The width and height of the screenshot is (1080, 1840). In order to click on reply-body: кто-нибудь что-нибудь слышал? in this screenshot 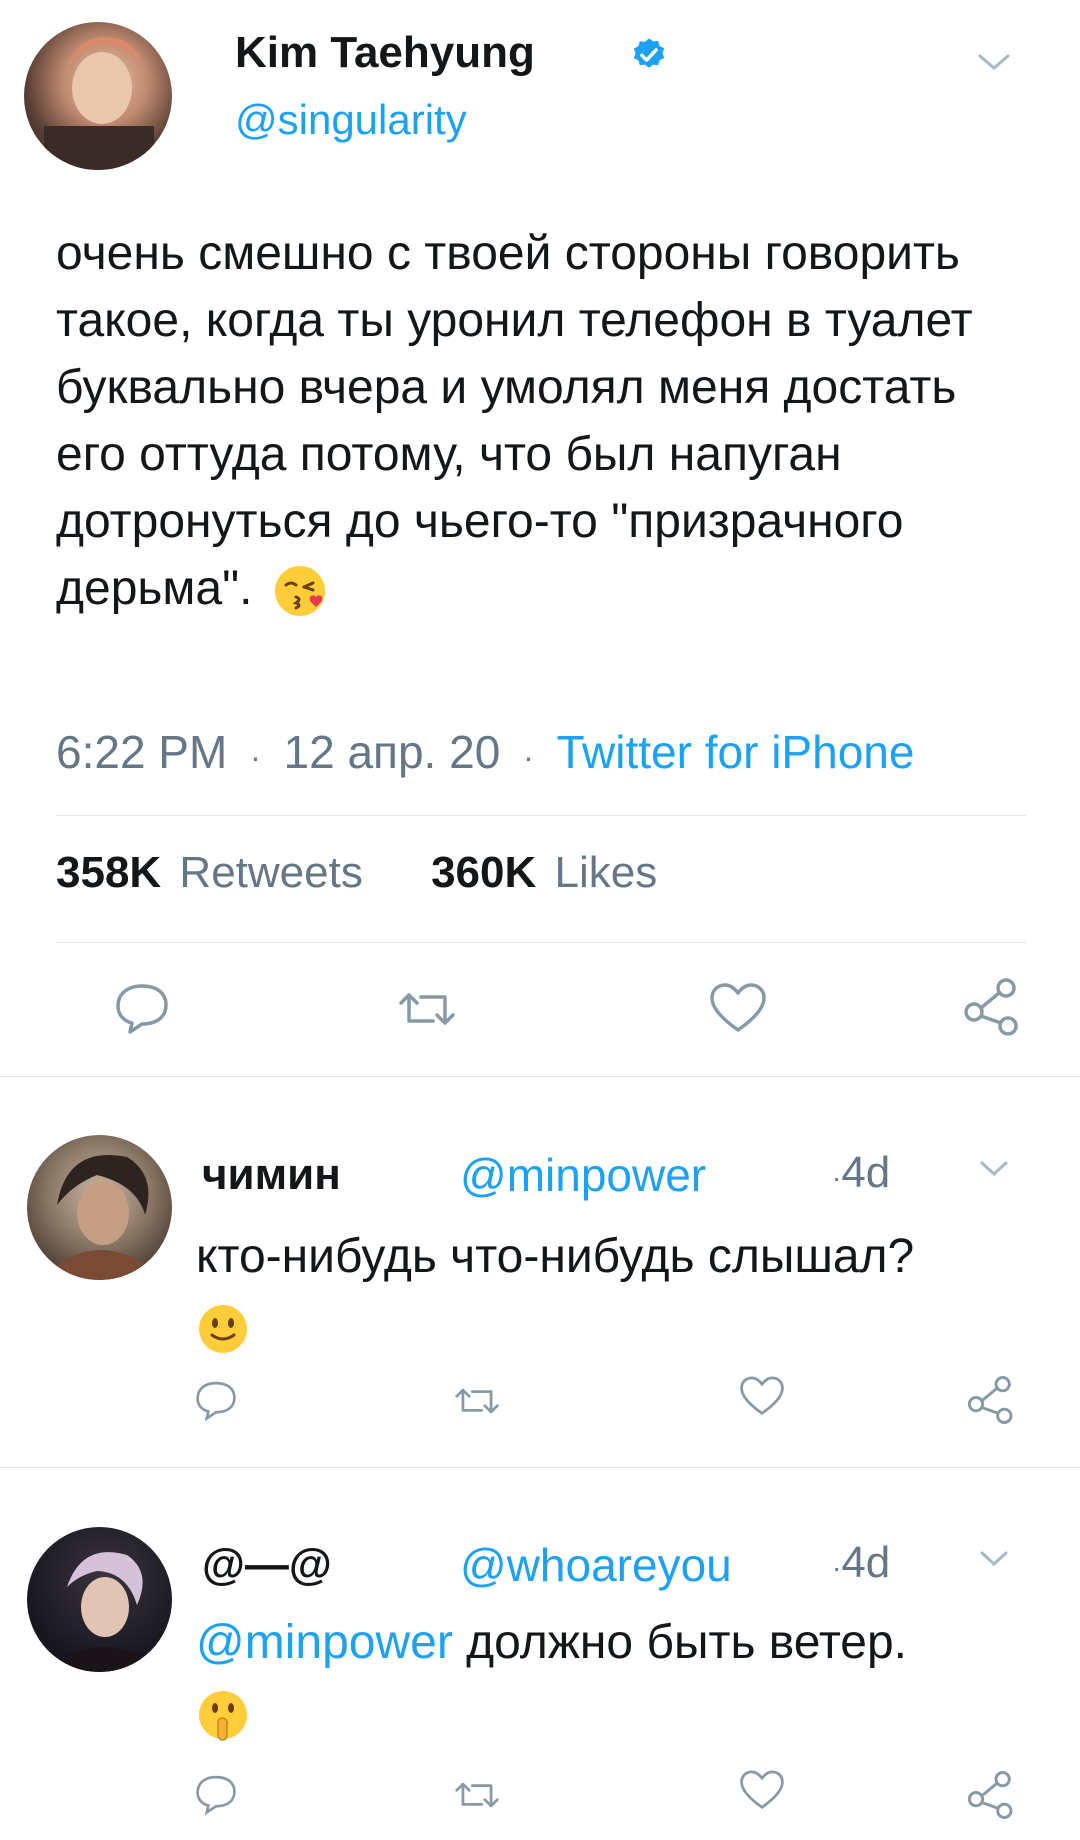, I will do `click(555, 1256)`.